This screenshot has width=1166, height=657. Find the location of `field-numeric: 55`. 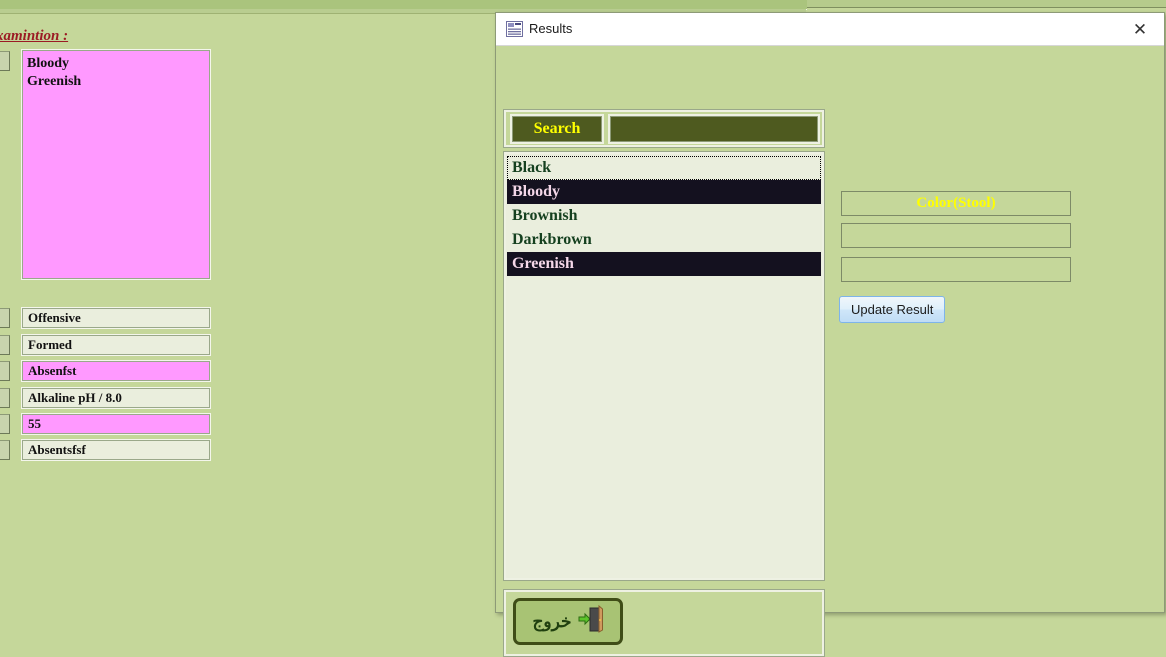

field-numeric: 55 is located at coordinates (116, 424).